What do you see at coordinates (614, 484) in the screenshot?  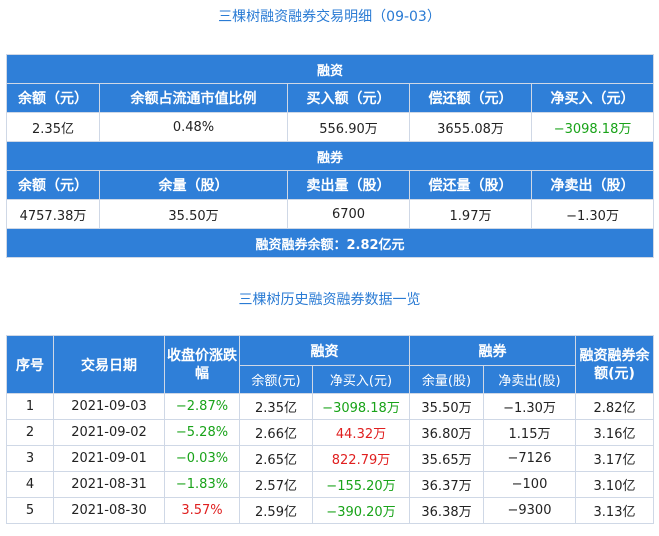 I see `total-cell: 3.10亿` at bounding box center [614, 484].